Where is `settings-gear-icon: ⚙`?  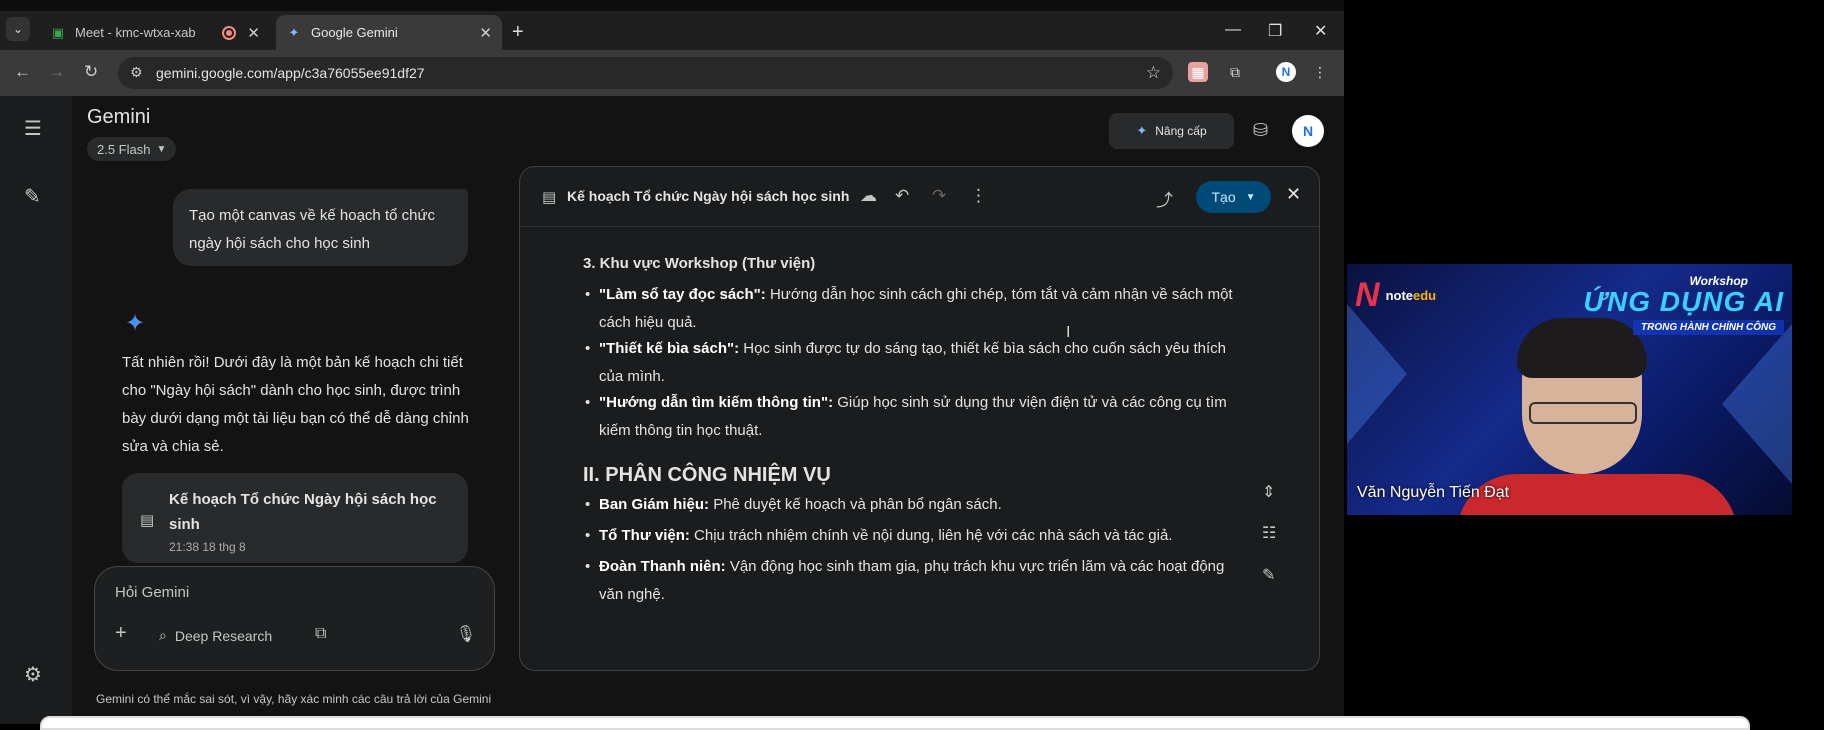 settings-gear-icon: ⚙ is located at coordinates (33, 674).